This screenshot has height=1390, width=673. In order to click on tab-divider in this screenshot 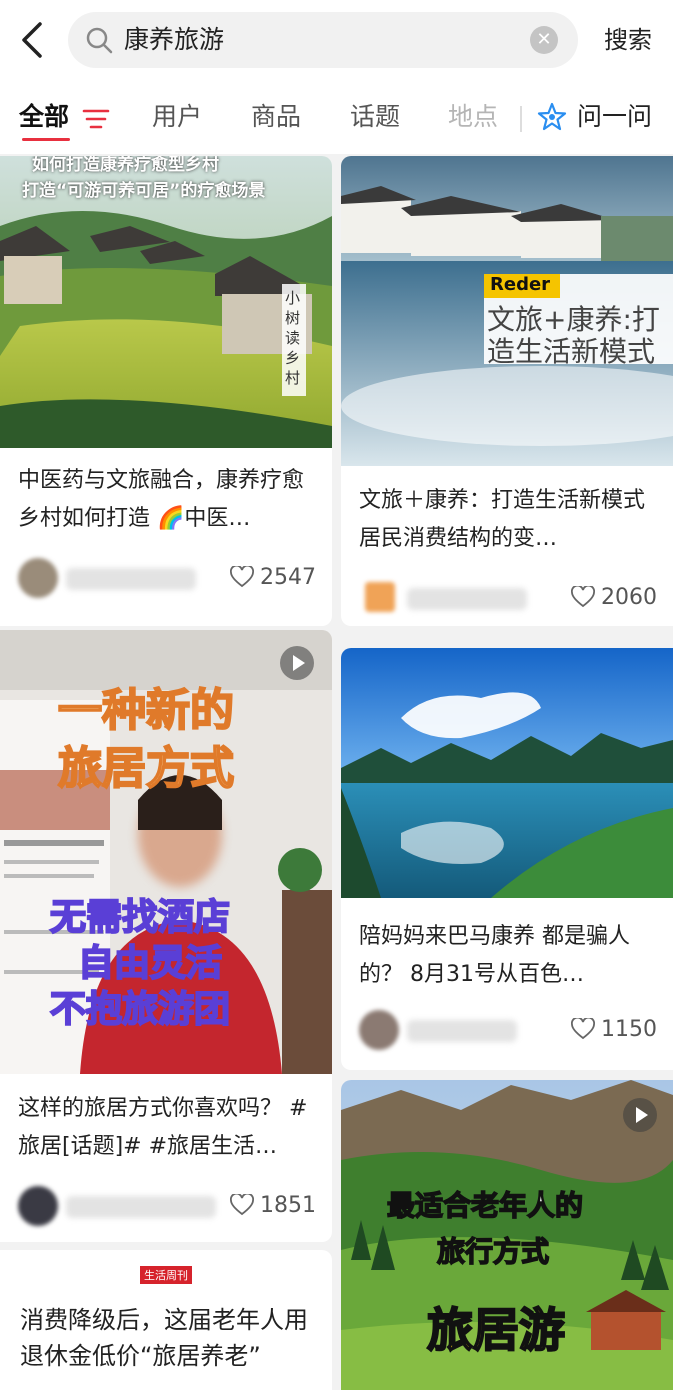, I will do `click(521, 119)`.